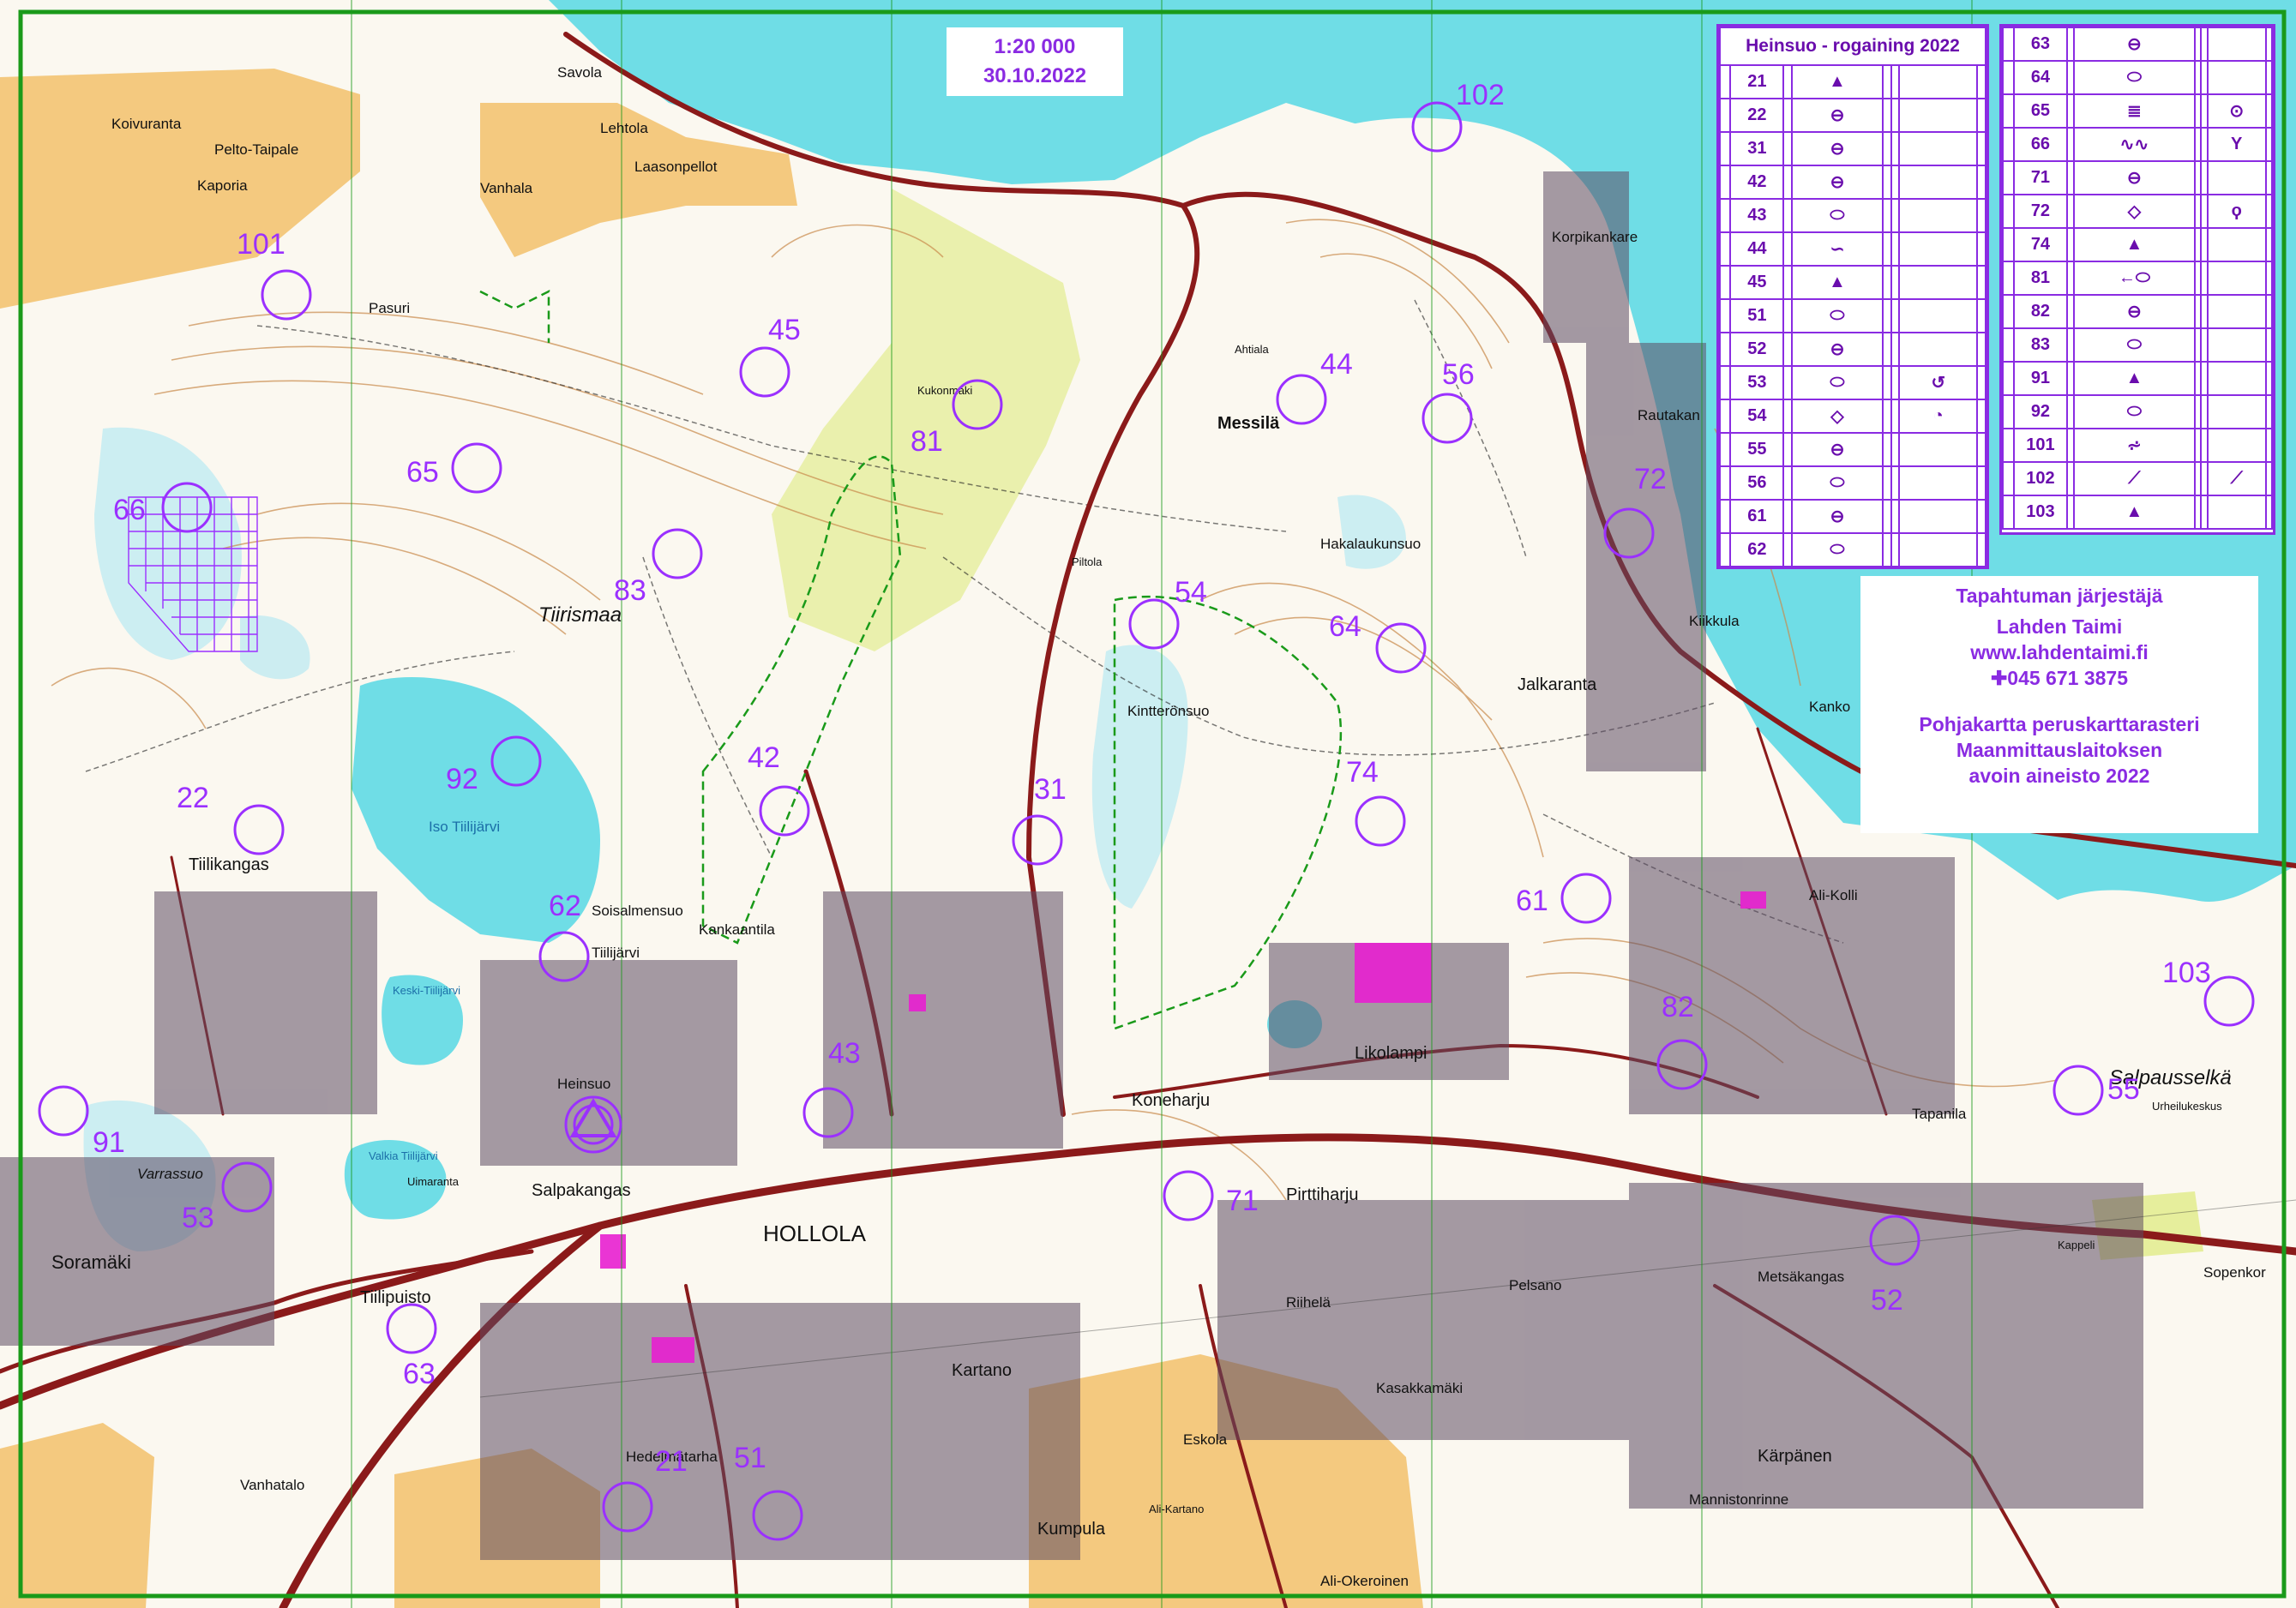  What do you see at coordinates (1480, 95) in the screenshot?
I see `svg-text: 102` at bounding box center [1480, 95].